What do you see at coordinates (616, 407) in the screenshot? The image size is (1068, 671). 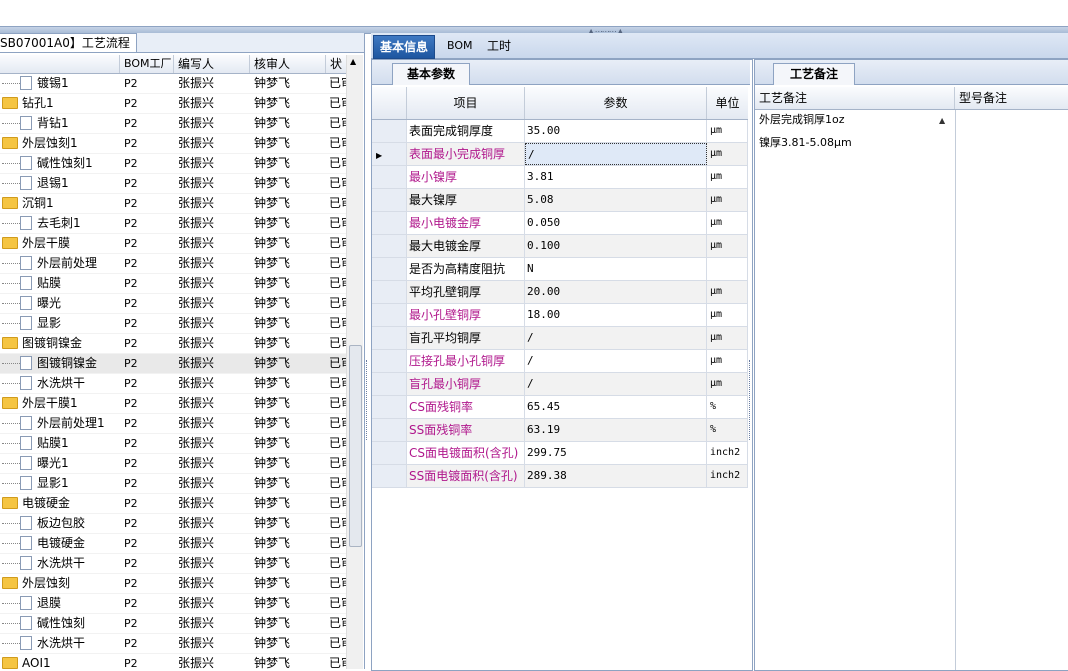 I see `param-value: 65.45` at bounding box center [616, 407].